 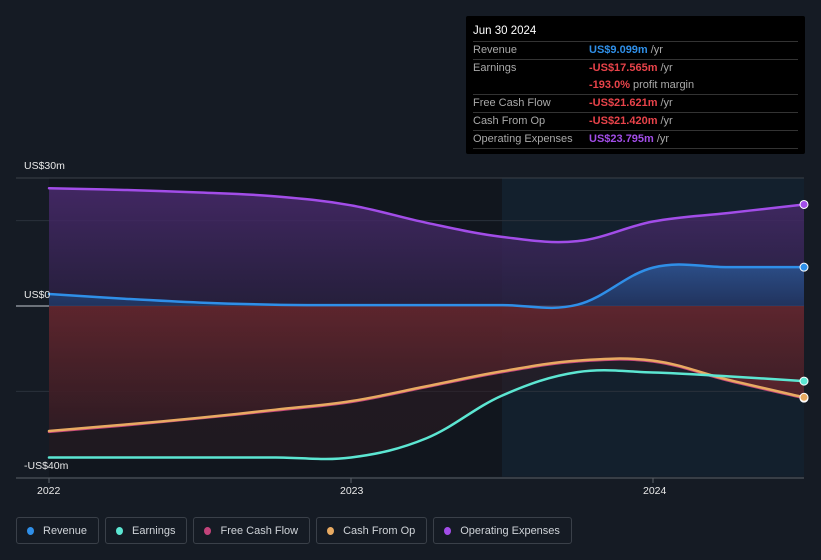 What do you see at coordinates (623, 103) in the screenshot?
I see `tooltip-value: -US$21.621m` at bounding box center [623, 103].